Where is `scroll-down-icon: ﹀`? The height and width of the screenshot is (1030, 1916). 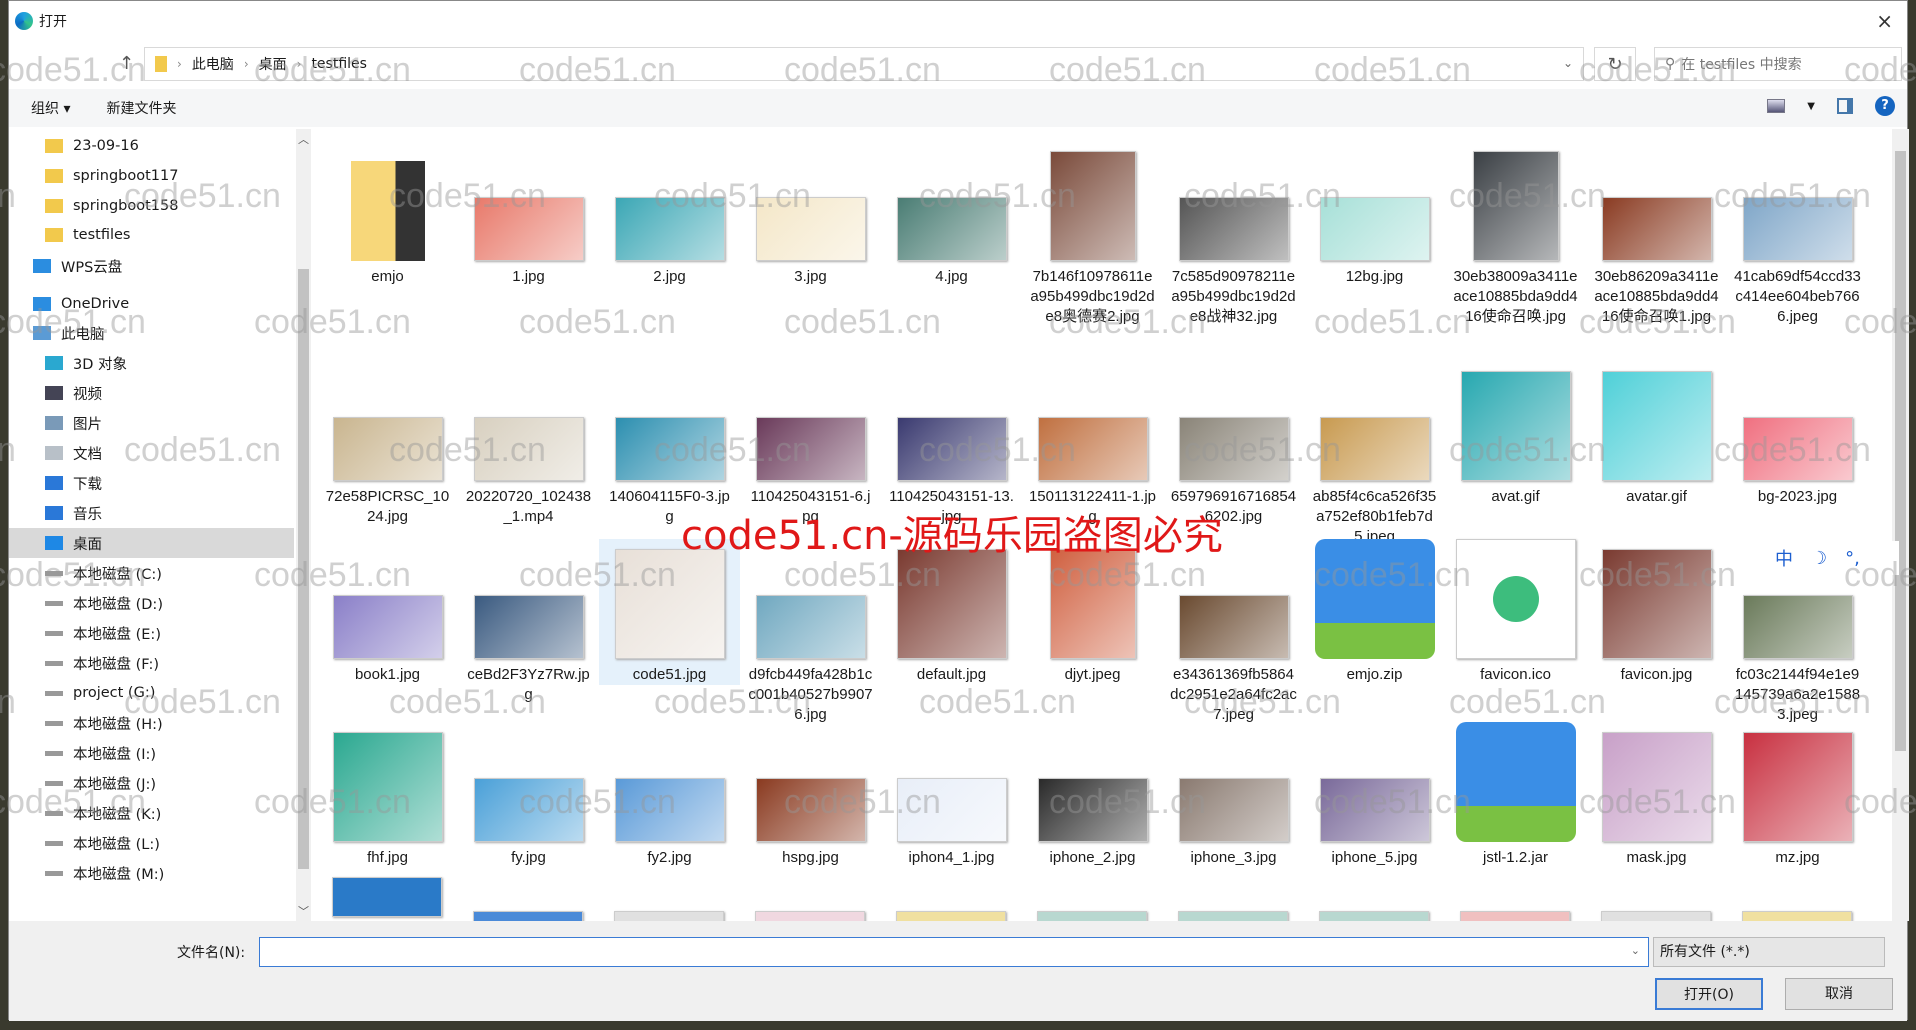
scroll-down-icon: ﹀ is located at coordinates (303, 911).